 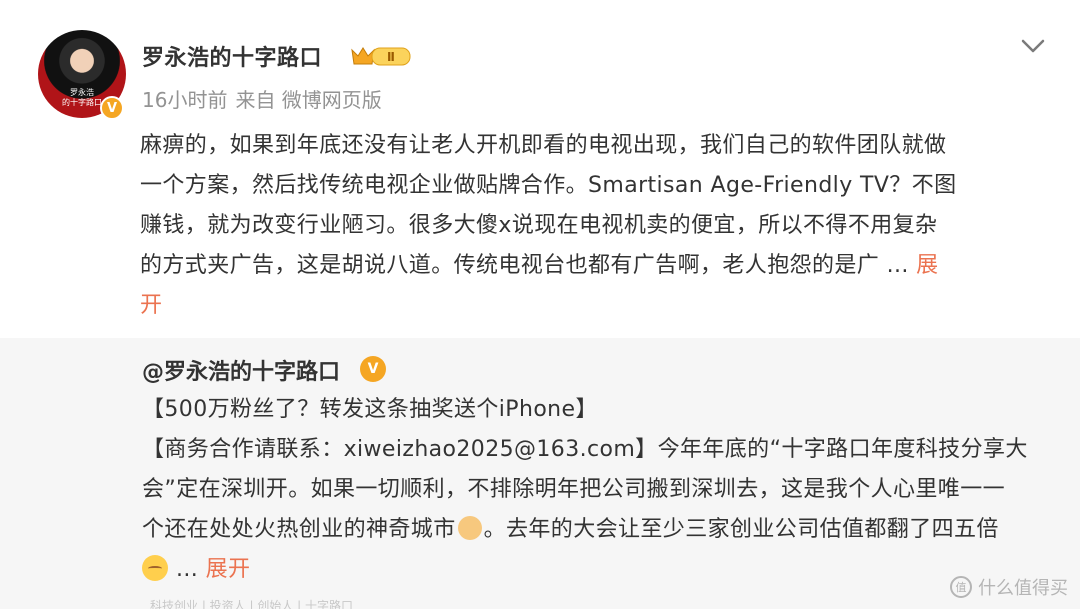 I want to click on repost-expand-link: 展开, so click(x=228, y=569).